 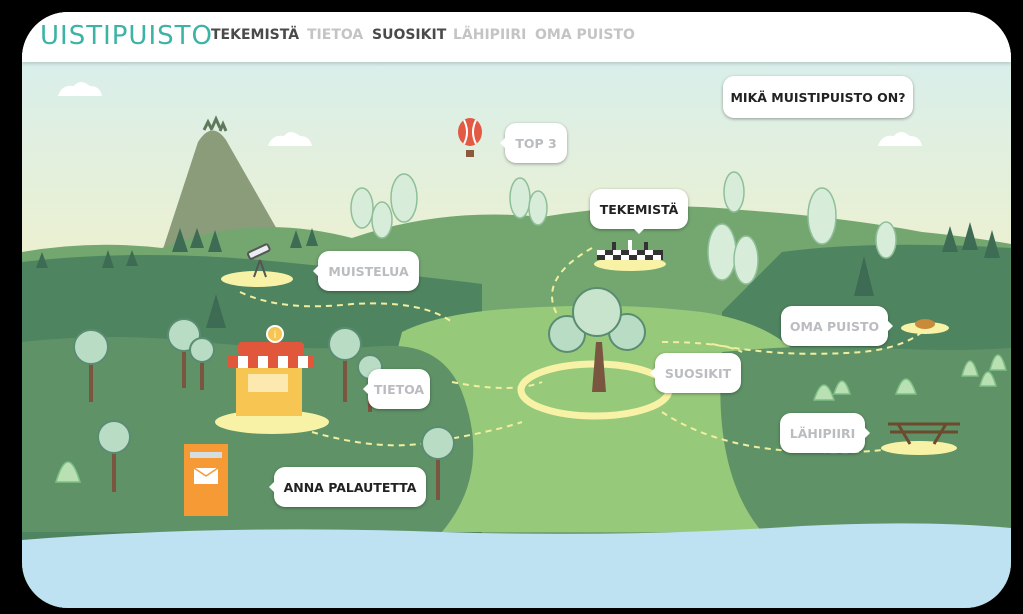 I want to click on kiosk-info-icon: i, so click(x=275, y=335).